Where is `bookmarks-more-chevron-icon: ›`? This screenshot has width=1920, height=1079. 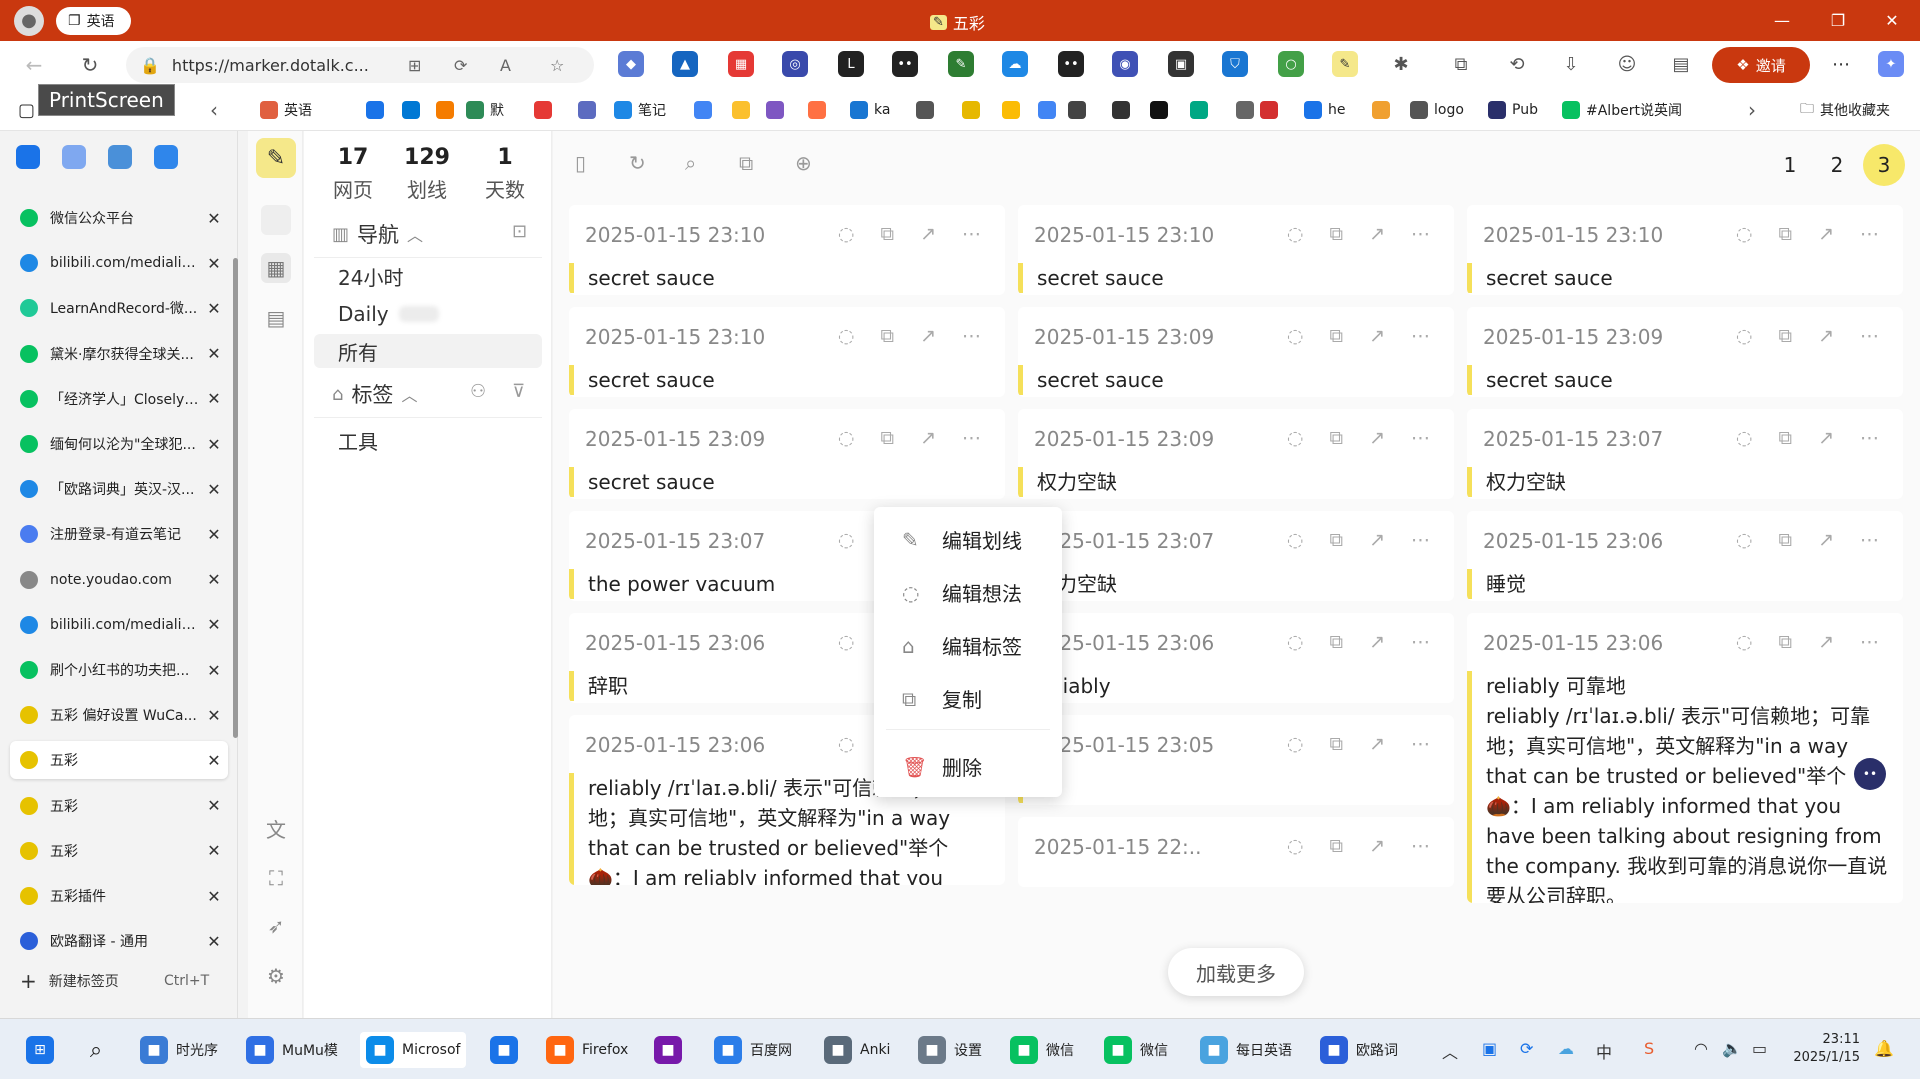
bookmarks-more-chevron-icon: › is located at coordinates (1752, 110).